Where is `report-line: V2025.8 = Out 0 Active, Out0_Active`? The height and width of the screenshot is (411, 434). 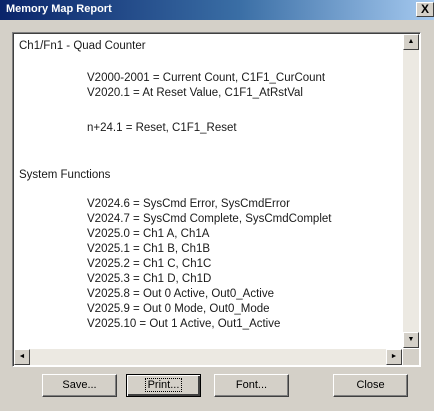 report-line: V2025.8 = Out 0 Active, Out0_Active is located at coordinates (180, 294).